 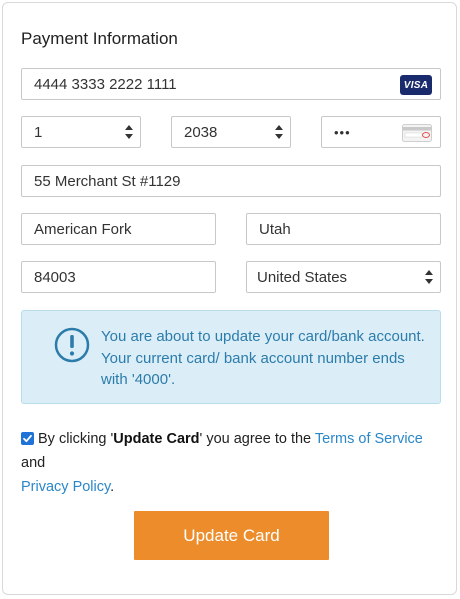 I want to click on cvv-value: •••, so click(x=342, y=132).